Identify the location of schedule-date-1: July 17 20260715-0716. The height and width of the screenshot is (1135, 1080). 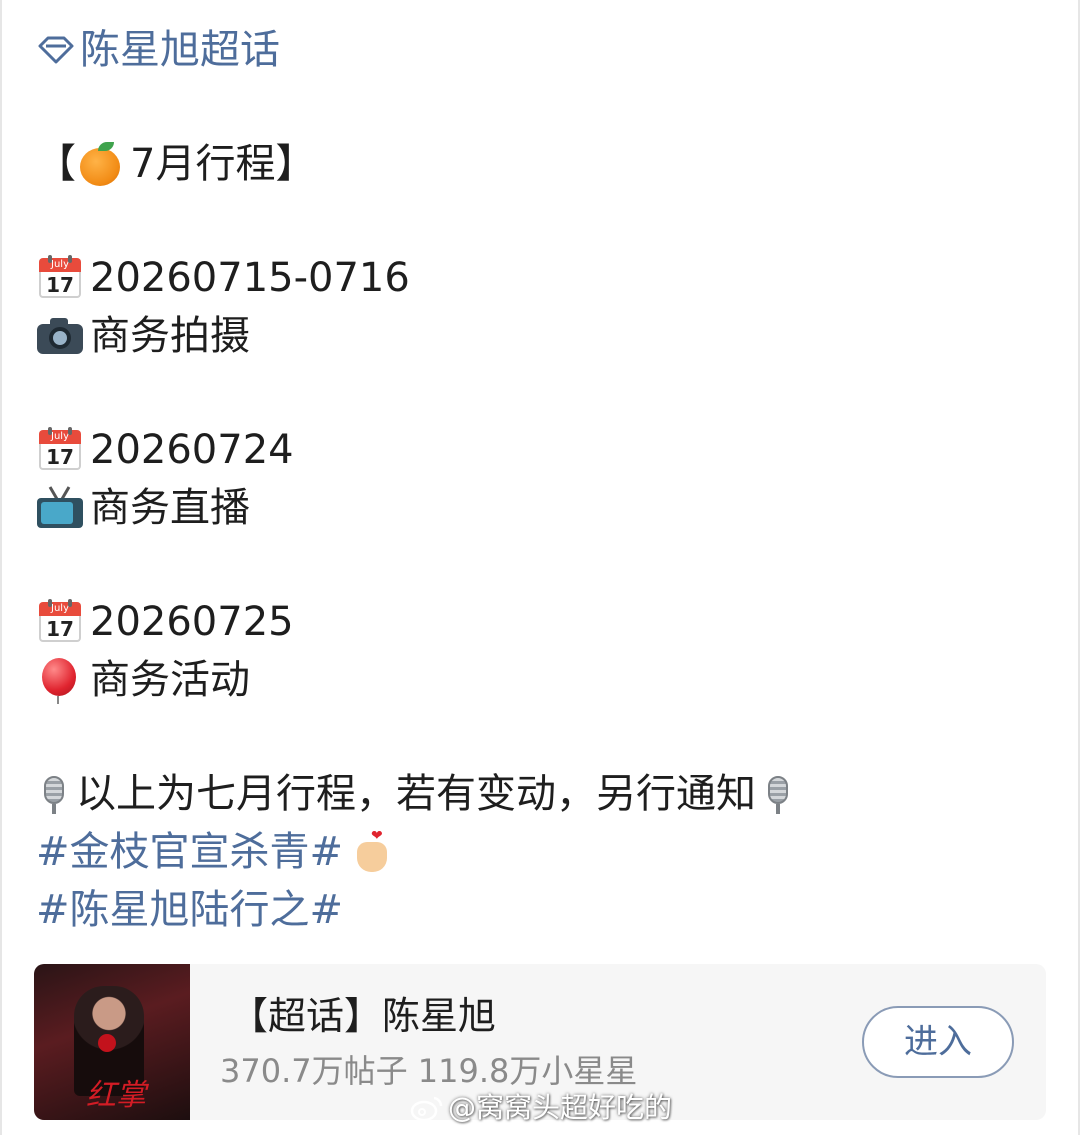
(223, 278).